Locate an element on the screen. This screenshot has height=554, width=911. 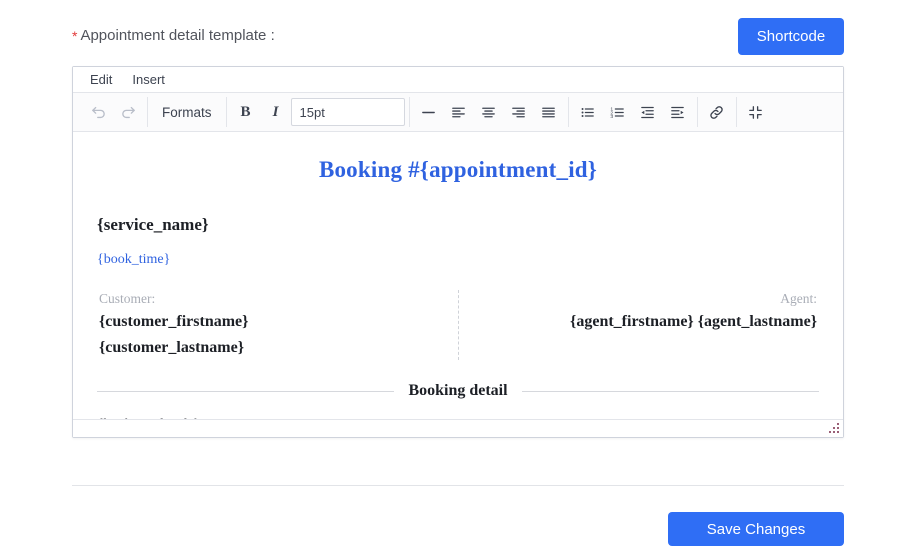
editor-toolbar: Formats B I 15pt 1 2 3 is located at coordinates (458, 112).